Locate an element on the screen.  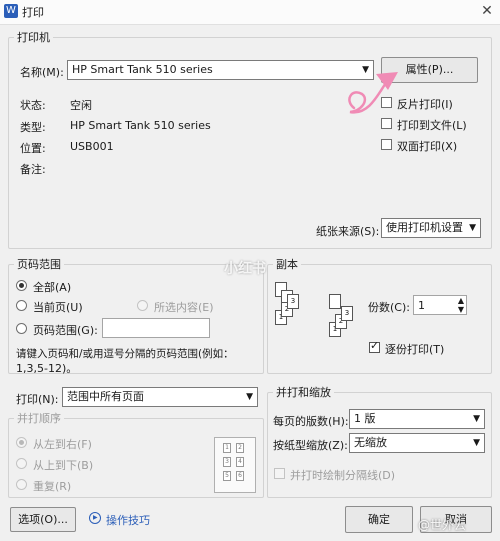
page-range-hint-line2: 1,3,5-12)。 is located at coordinates (47, 368).